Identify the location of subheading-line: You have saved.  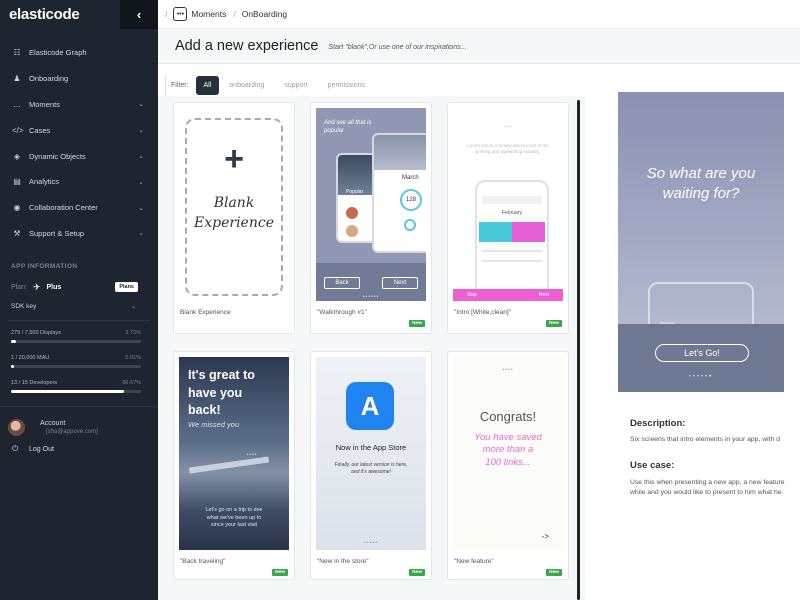
(508, 437).